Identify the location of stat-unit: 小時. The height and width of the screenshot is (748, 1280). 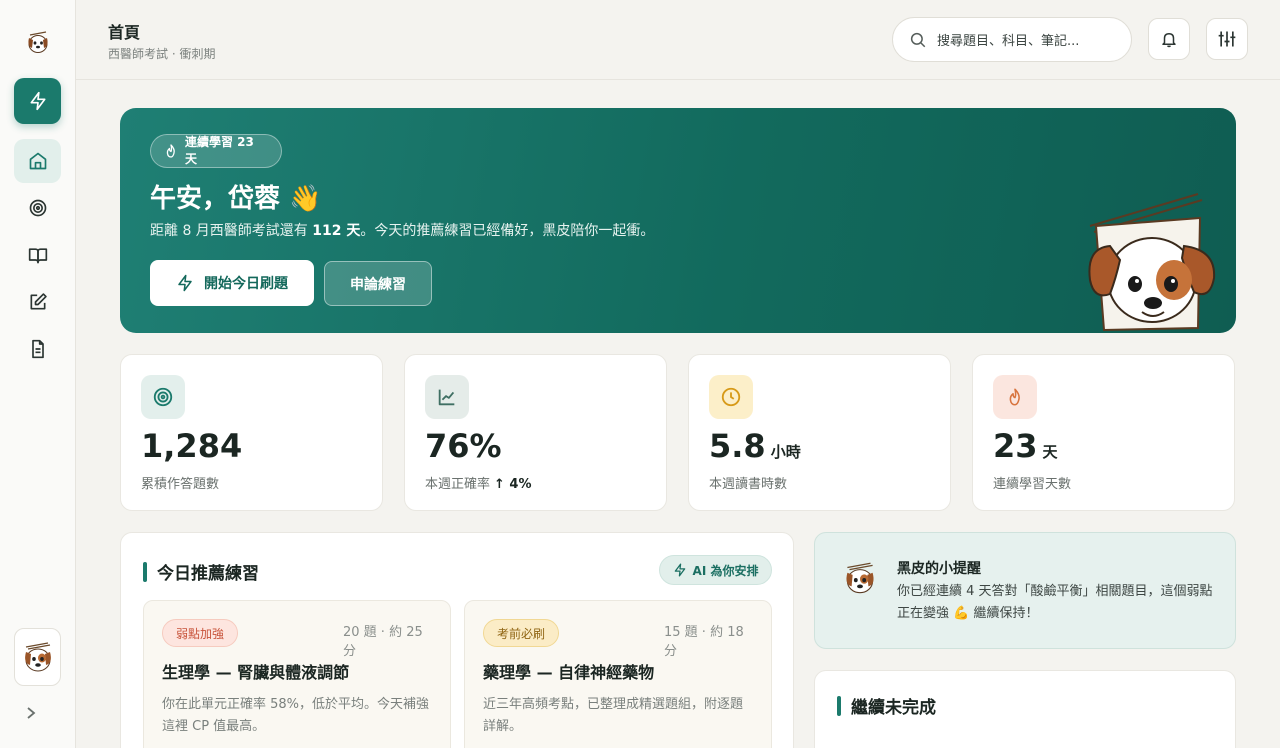
(785, 452).